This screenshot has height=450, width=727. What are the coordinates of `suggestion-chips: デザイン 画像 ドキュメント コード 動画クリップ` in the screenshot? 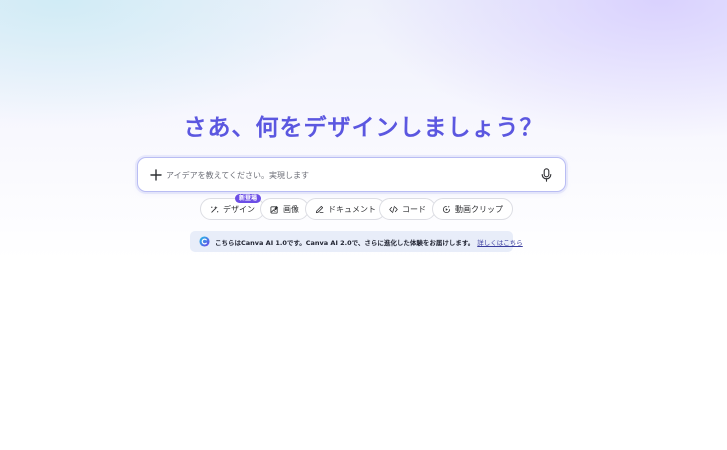 It's located at (363, 210).